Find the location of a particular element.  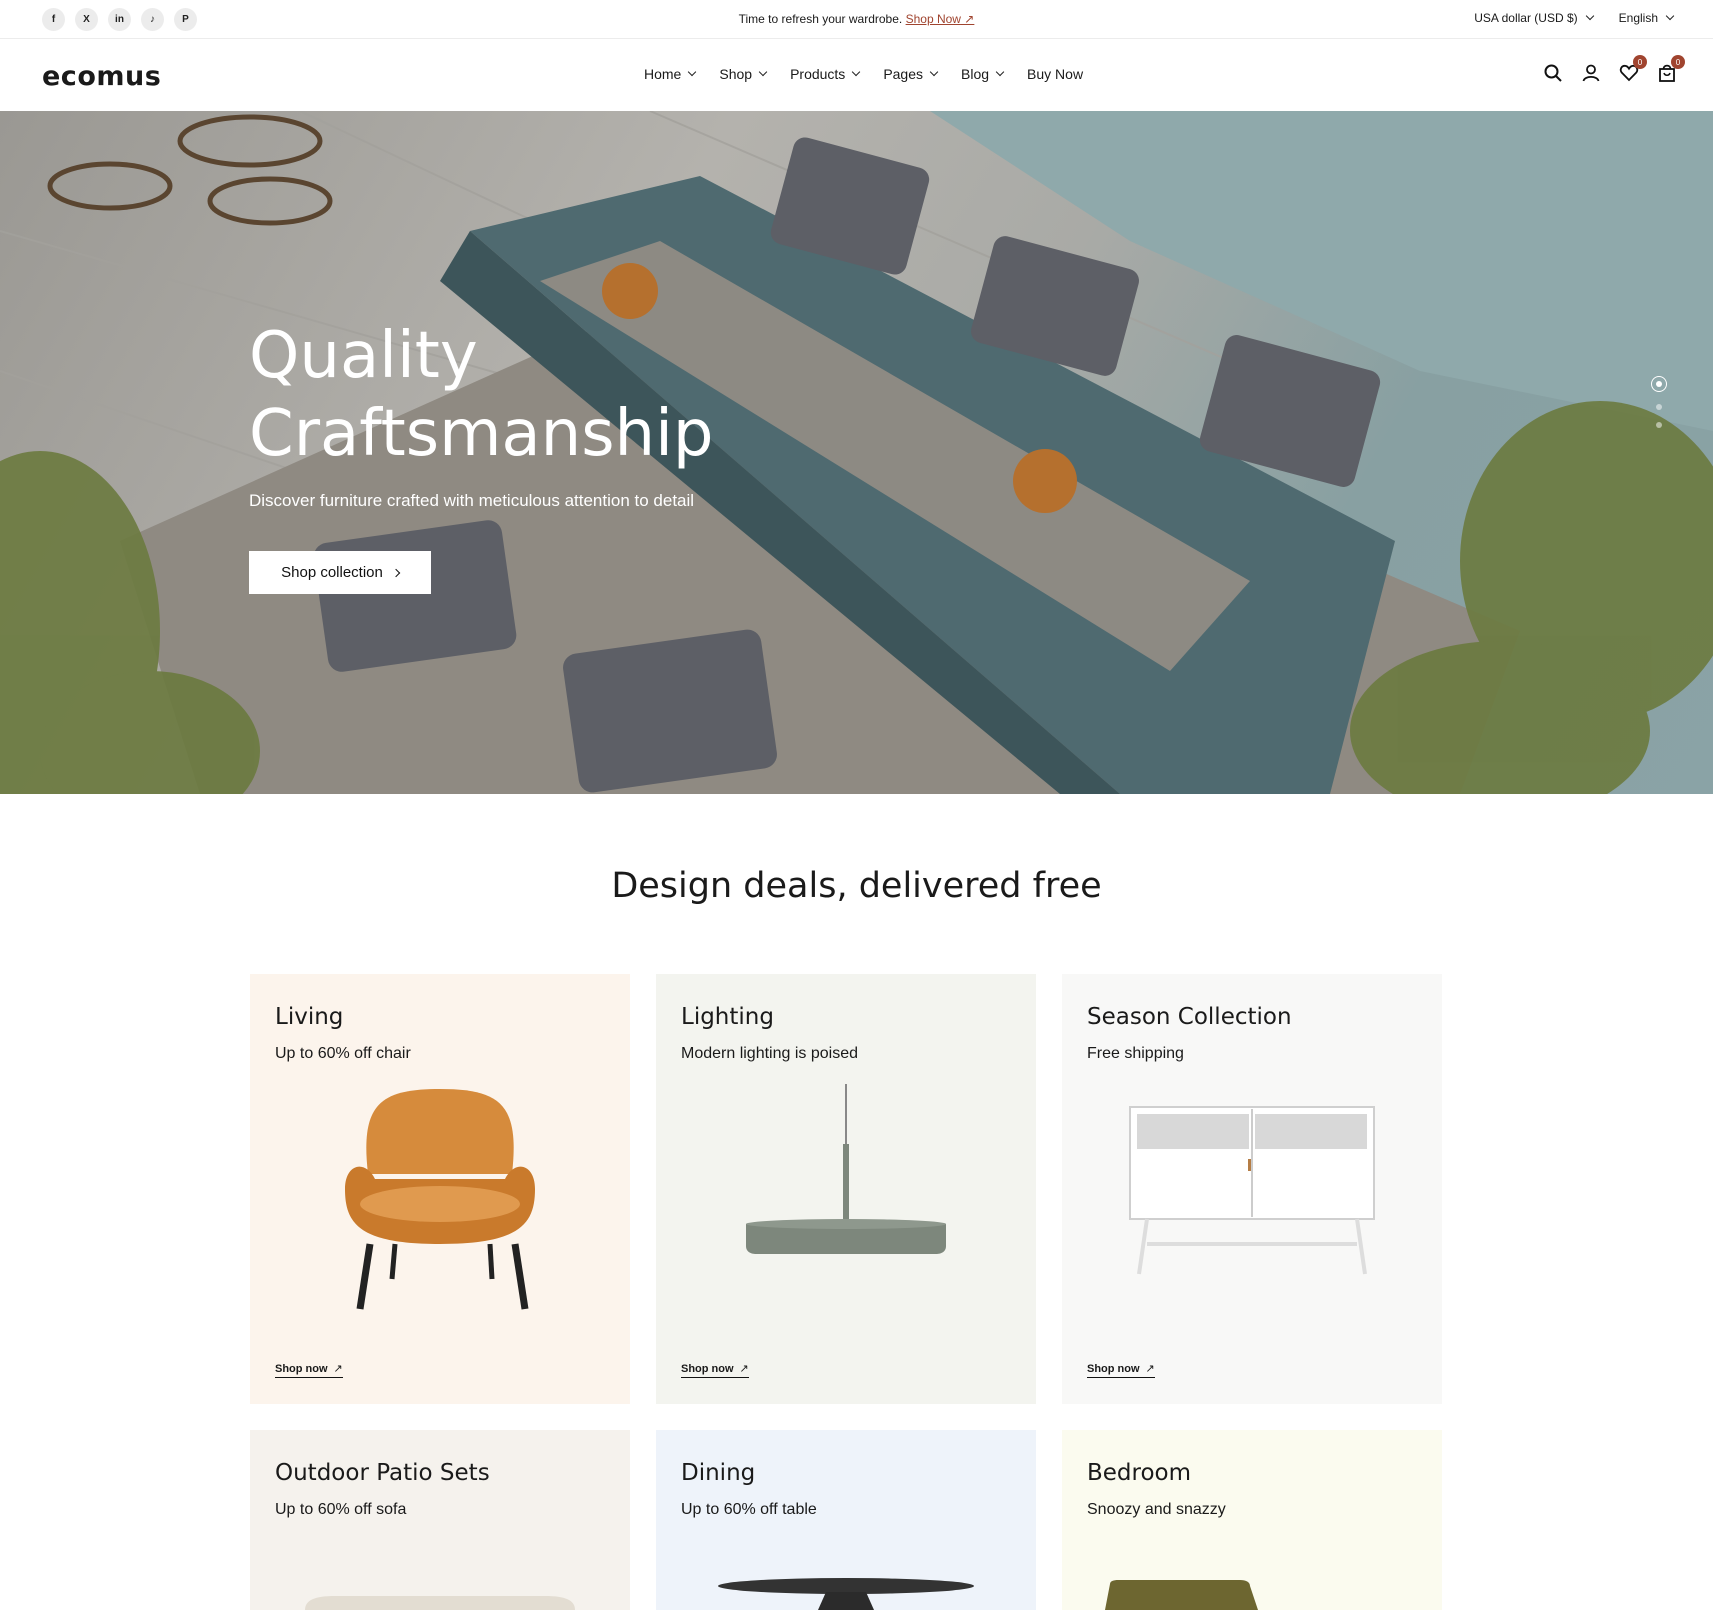

account-icon is located at coordinates (1591, 73).